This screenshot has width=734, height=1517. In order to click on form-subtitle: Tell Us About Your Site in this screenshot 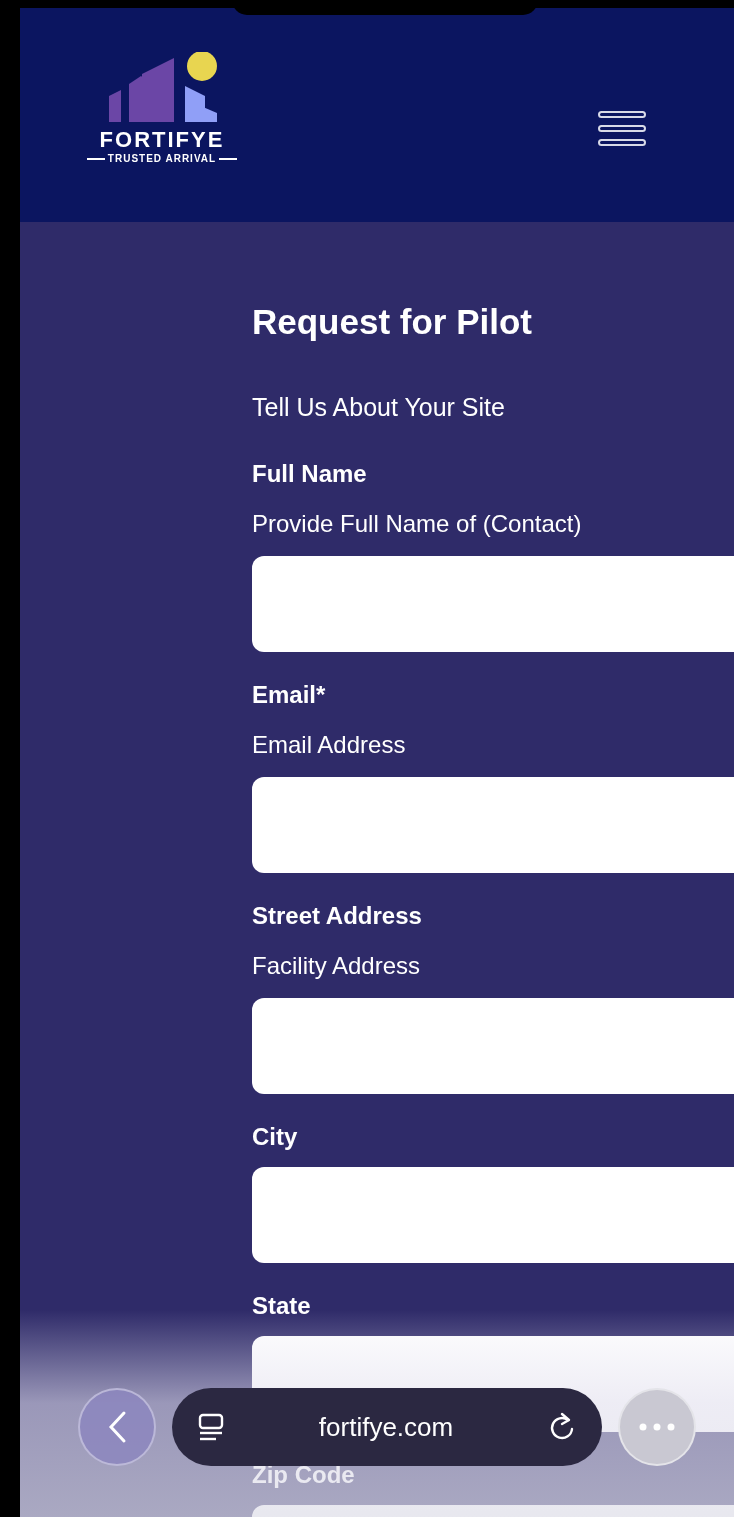, I will do `click(379, 407)`.